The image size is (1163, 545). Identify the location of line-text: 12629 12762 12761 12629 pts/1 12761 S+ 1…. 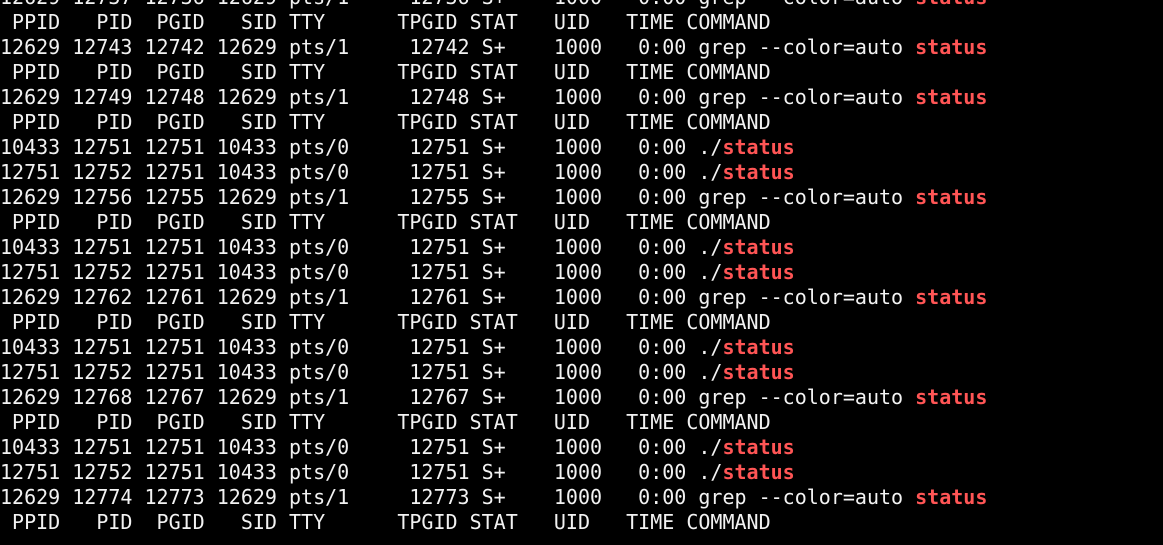
(458, 297).